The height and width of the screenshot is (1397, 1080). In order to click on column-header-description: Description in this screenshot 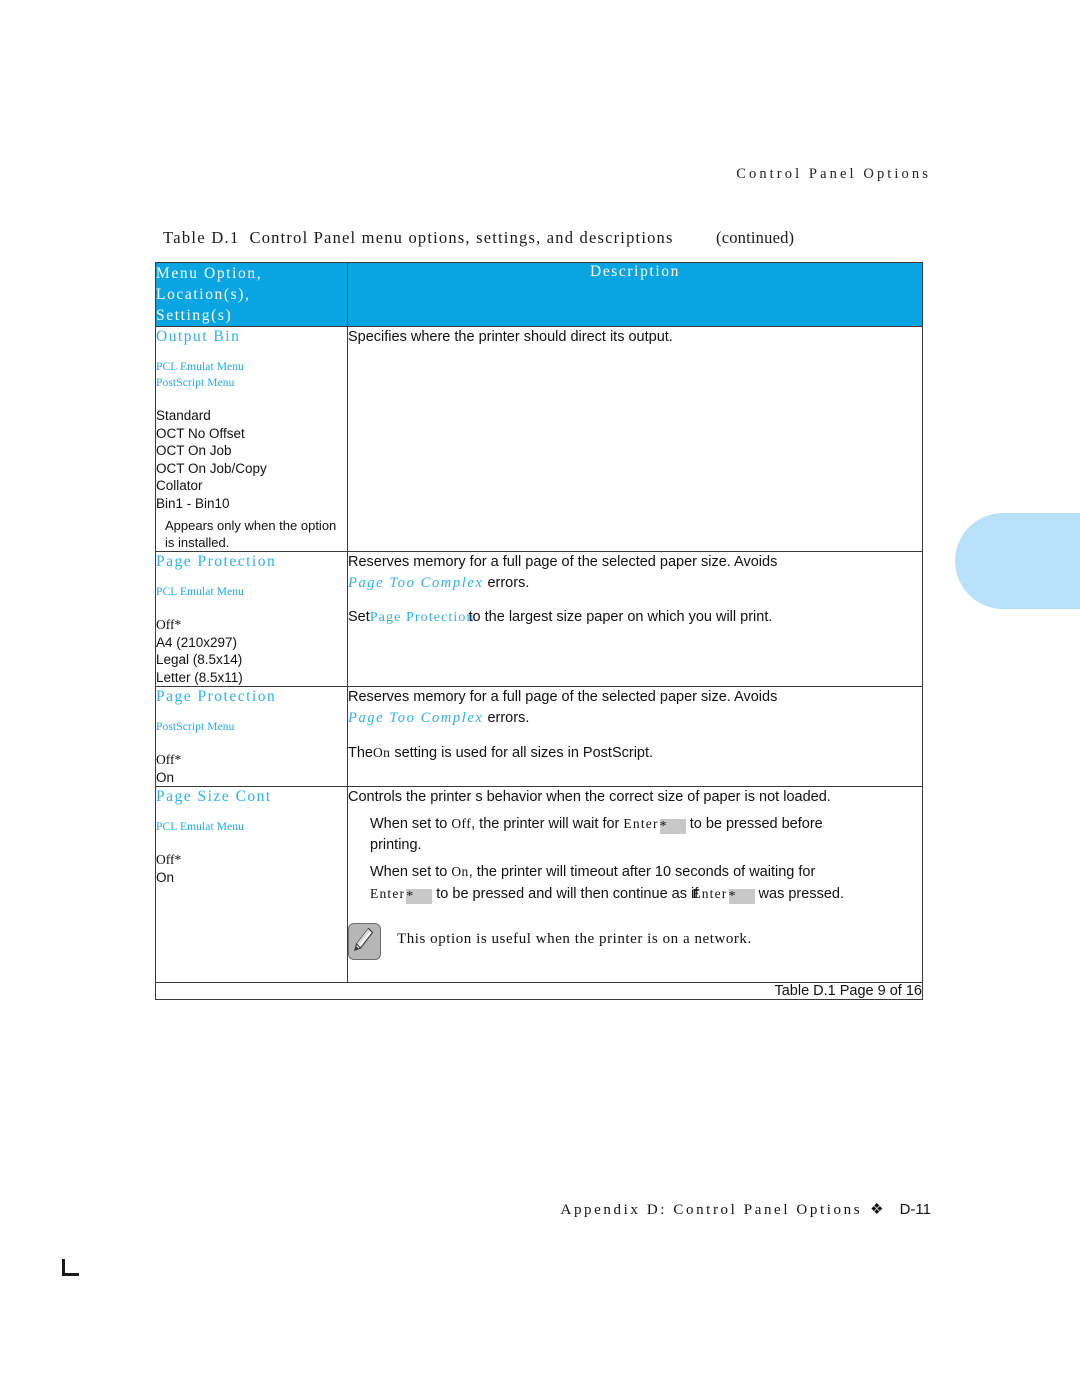, I will do `click(635, 294)`.